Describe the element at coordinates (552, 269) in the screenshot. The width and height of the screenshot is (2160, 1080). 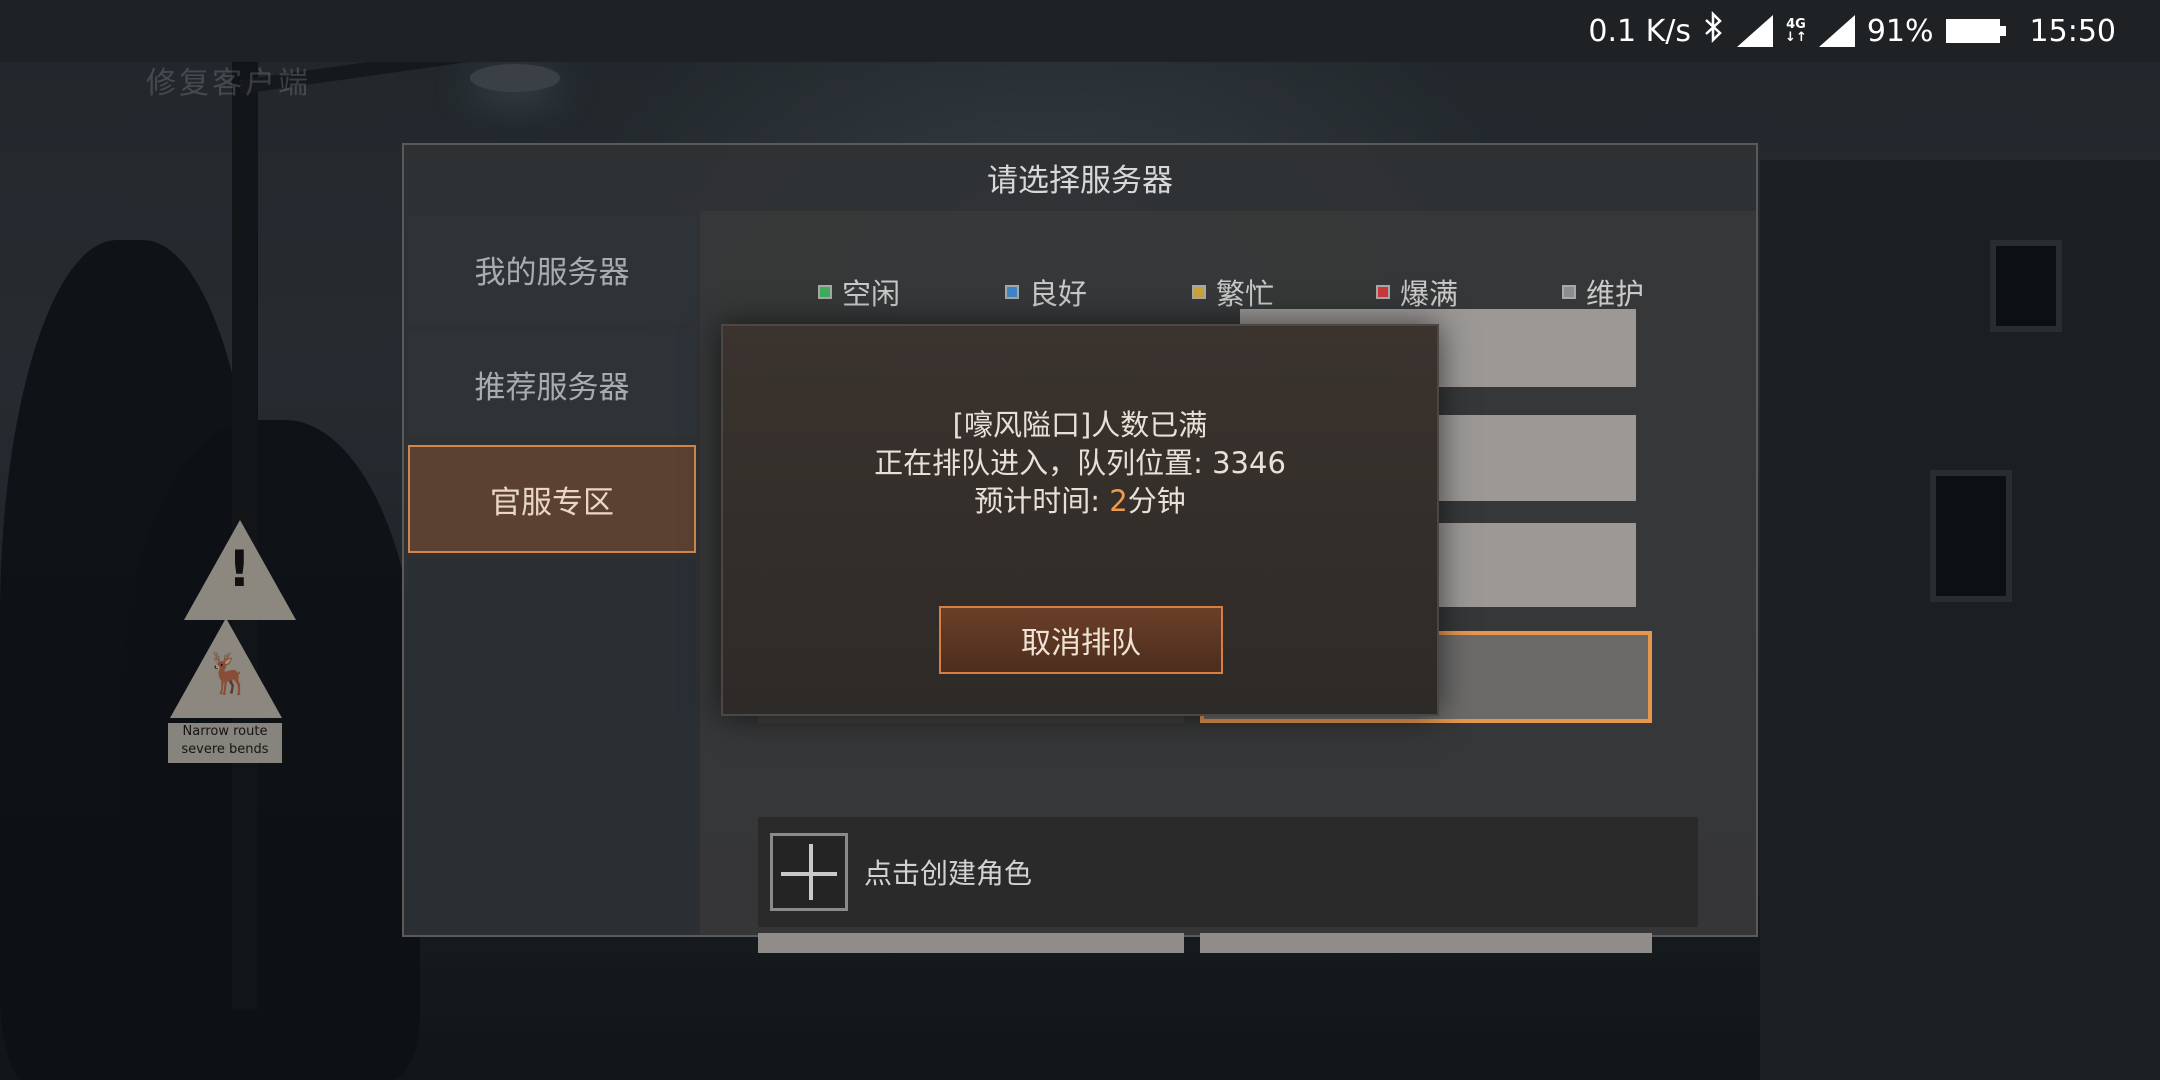
I see `tab-my-servers: 我的服务器` at that location.